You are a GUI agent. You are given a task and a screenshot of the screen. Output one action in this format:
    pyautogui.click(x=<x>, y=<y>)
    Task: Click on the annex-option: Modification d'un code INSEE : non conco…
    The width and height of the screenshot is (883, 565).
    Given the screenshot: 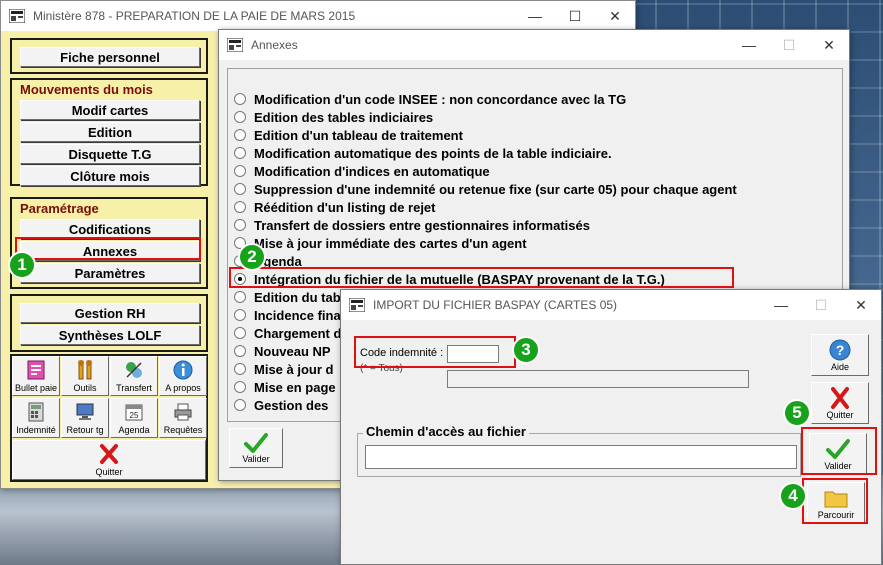 What is the action you would take?
    pyautogui.click(x=430, y=99)
    